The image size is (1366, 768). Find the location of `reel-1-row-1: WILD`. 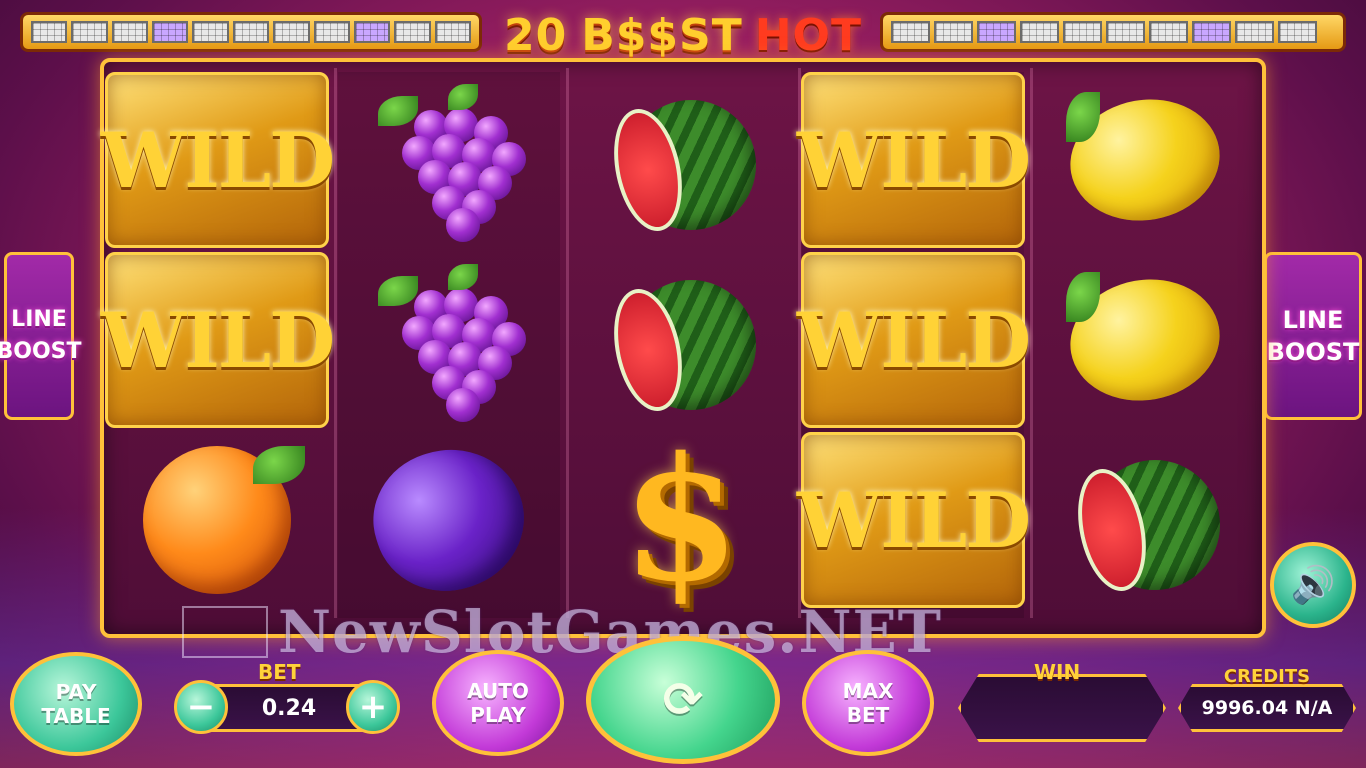

reel-1-row-1: WILD is located at coordinates (218, 160).